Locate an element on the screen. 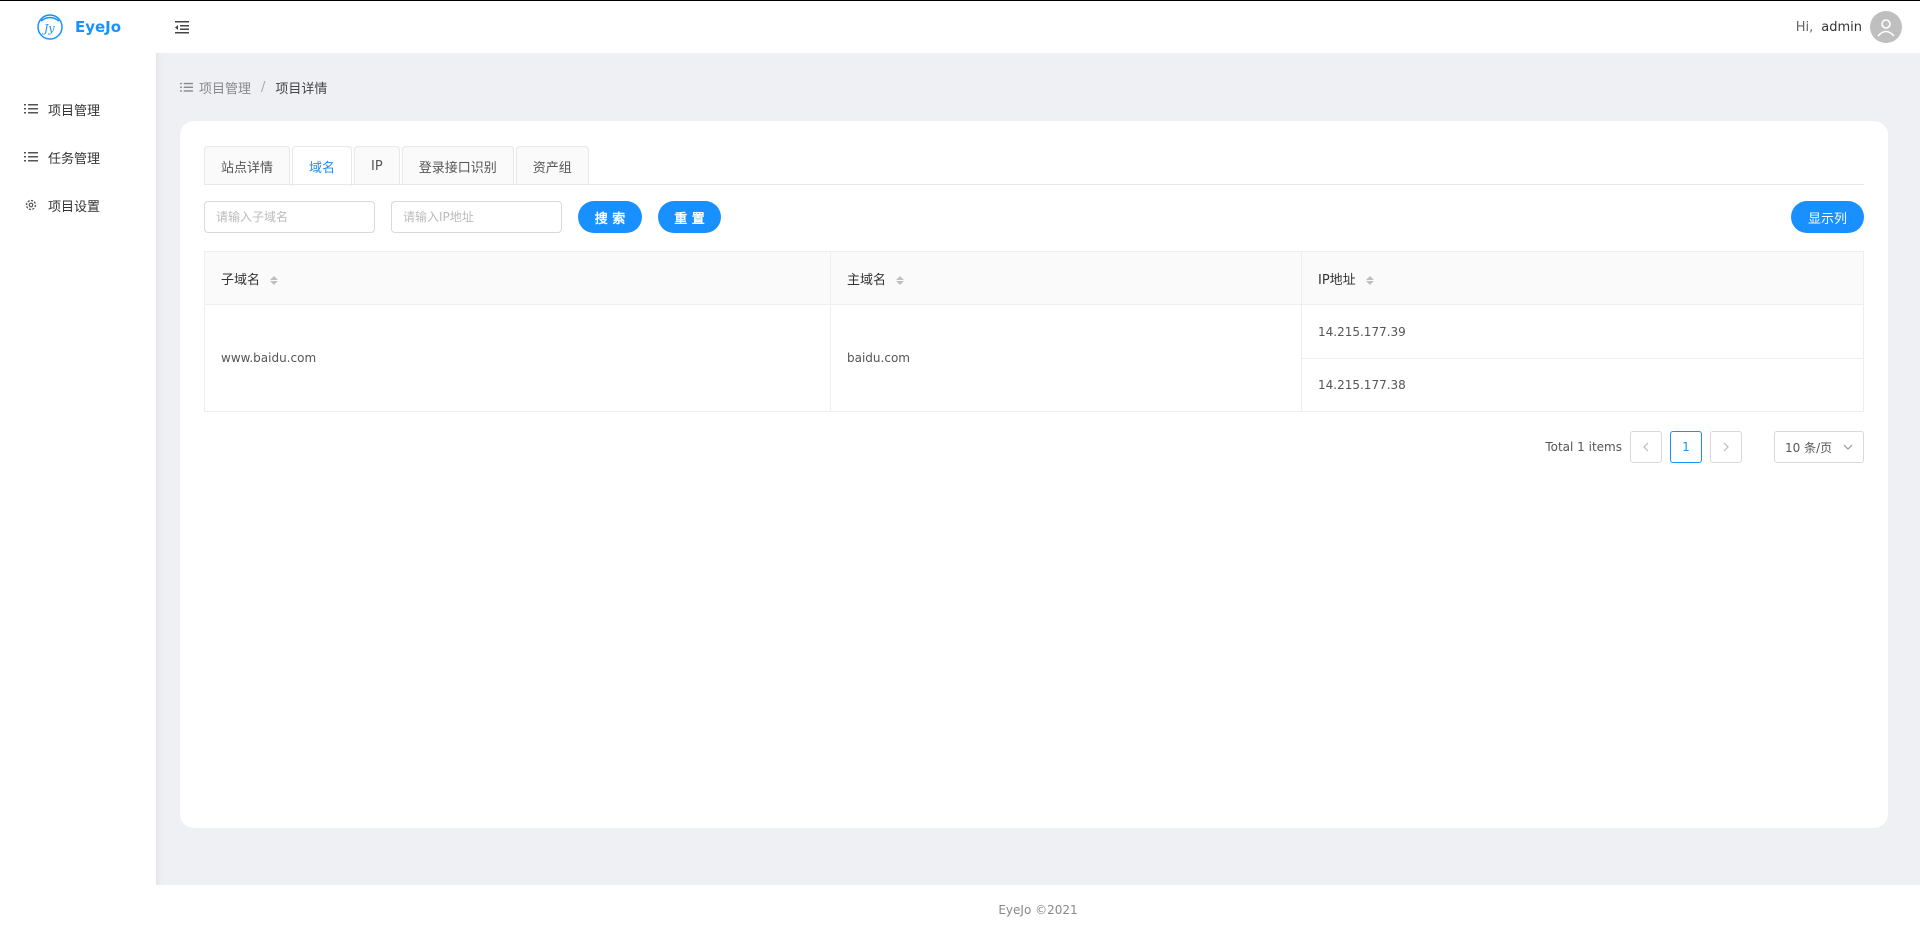 This screenshot has height=935, width=1920. filter-bar: 搜 索 重 置 显示列 is located at coordinates (1034, 217).